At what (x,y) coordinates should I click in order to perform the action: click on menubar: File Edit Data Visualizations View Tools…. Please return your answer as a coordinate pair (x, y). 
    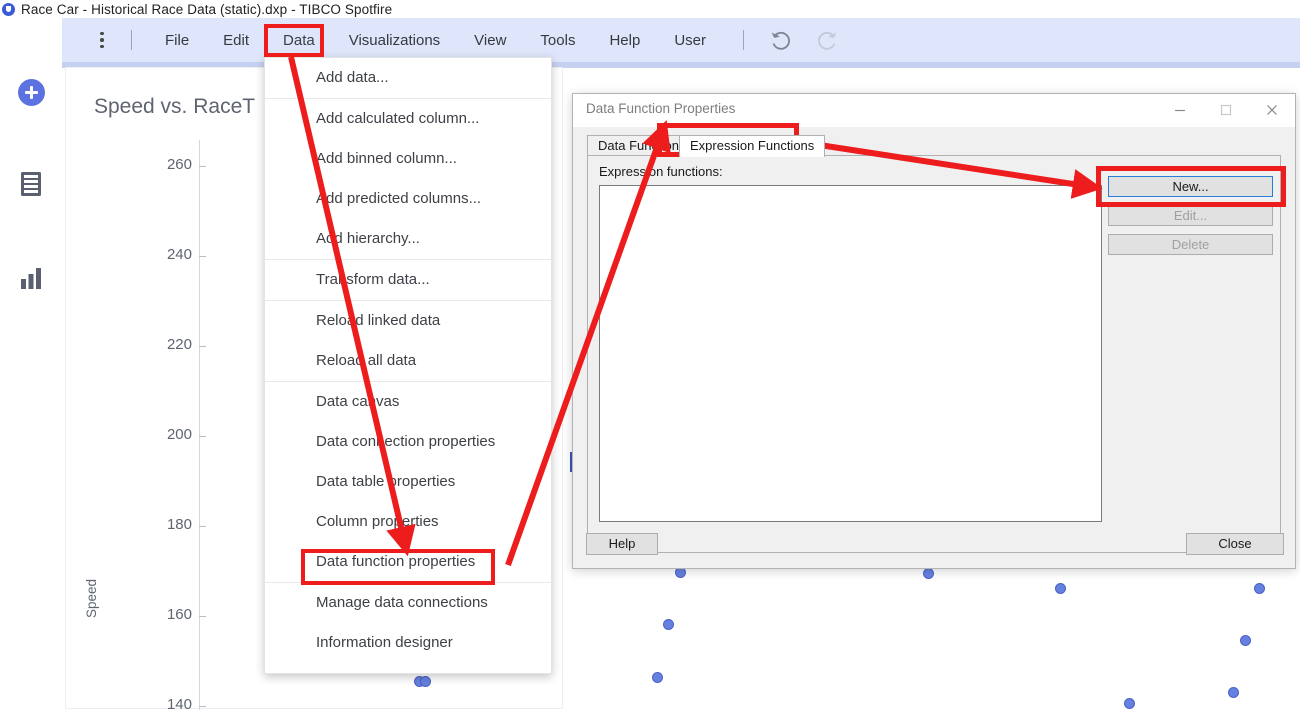
    Looking at the image, I should click on (456, 40).